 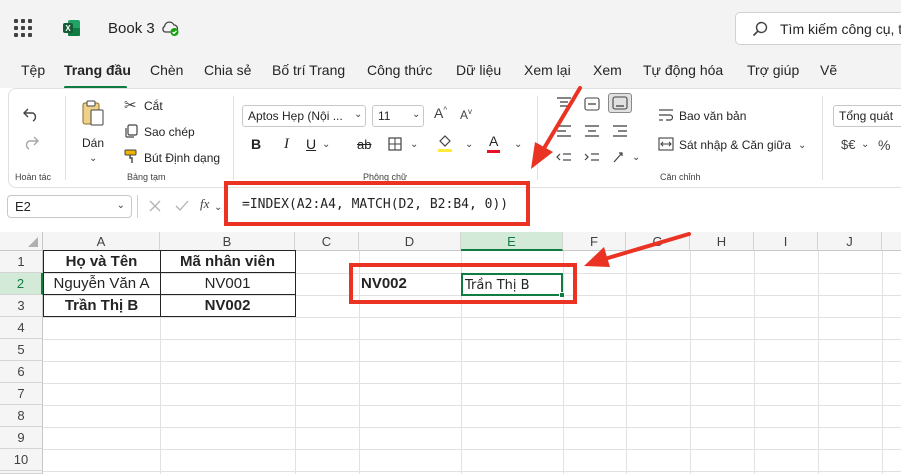 I want to click on underline-icon: U, so click(x=311, y=144).